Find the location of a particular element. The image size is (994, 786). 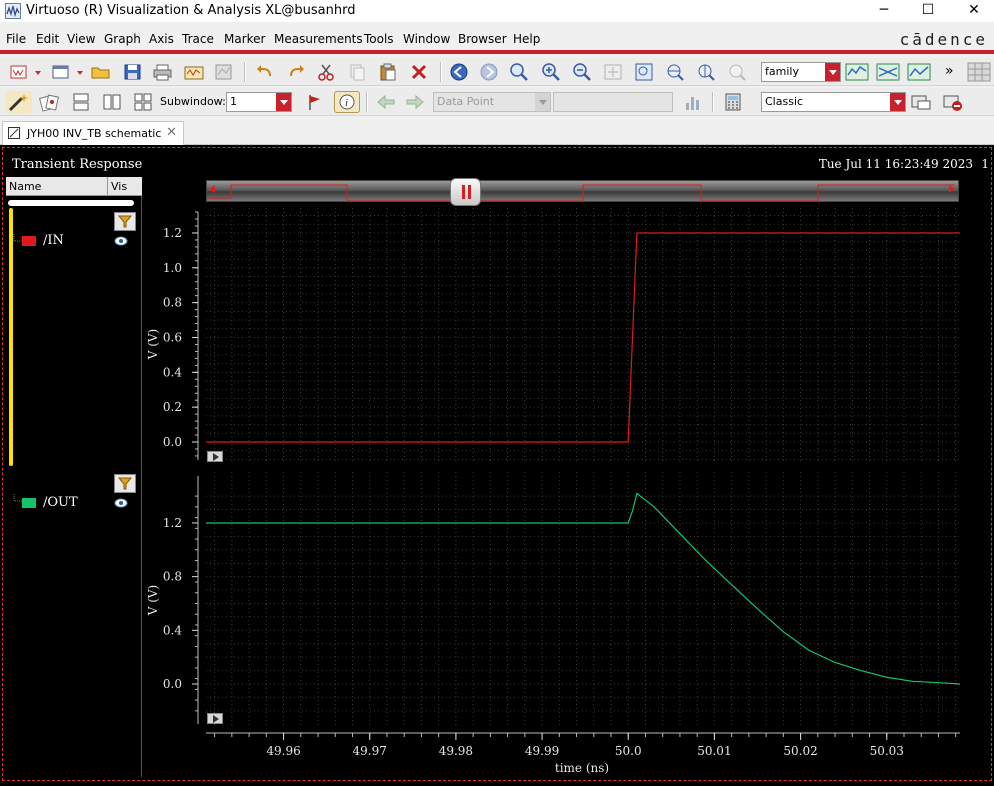

x-tick-label: 50.03 is located at coordinates (887, 751).